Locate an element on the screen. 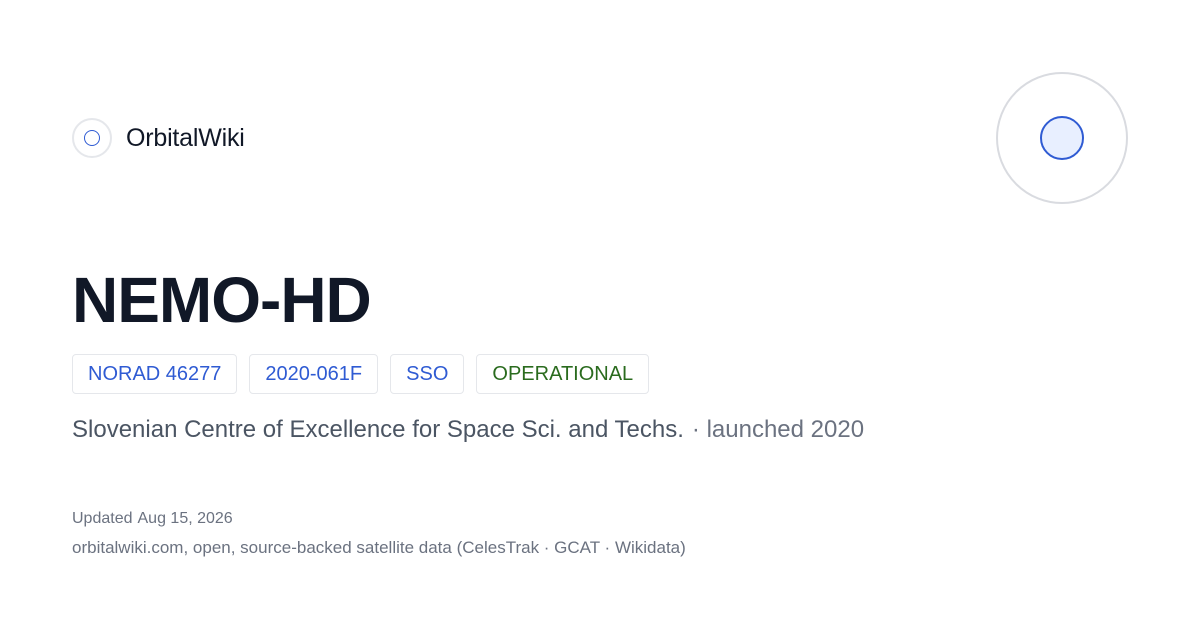  orbit-badge: SSO is located at coordinates (427, 374).